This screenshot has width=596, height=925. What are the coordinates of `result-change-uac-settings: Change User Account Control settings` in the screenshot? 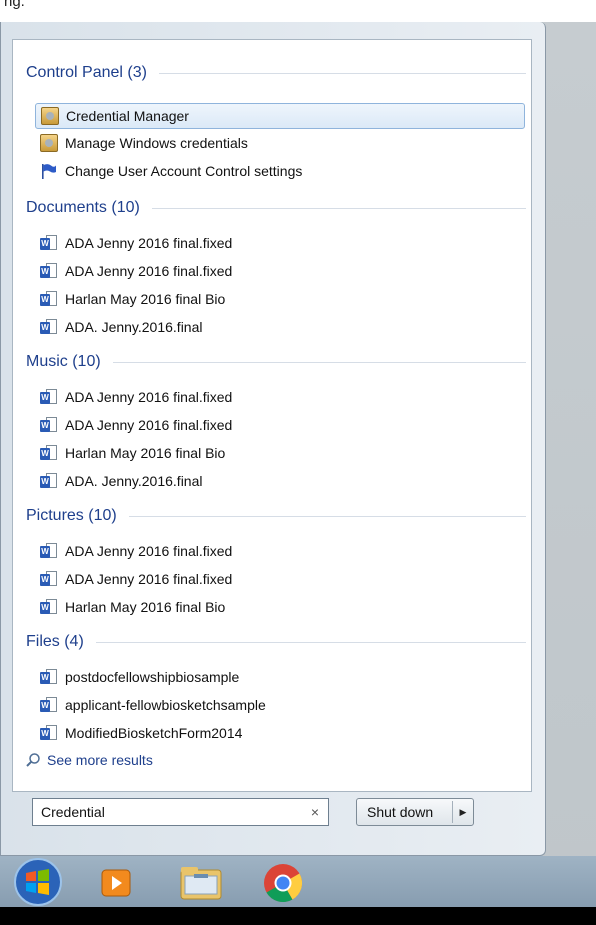 It's located at (171, 171).